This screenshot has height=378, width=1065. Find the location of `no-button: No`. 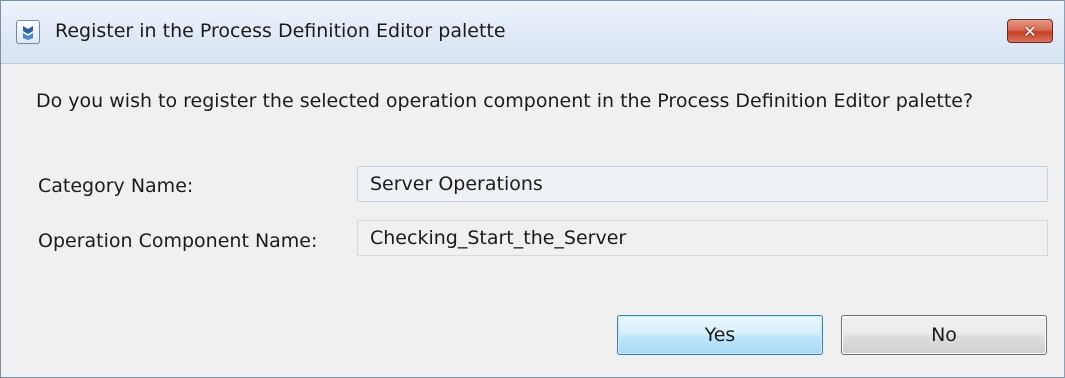

no-button: No is located at coordinates (944, 335).